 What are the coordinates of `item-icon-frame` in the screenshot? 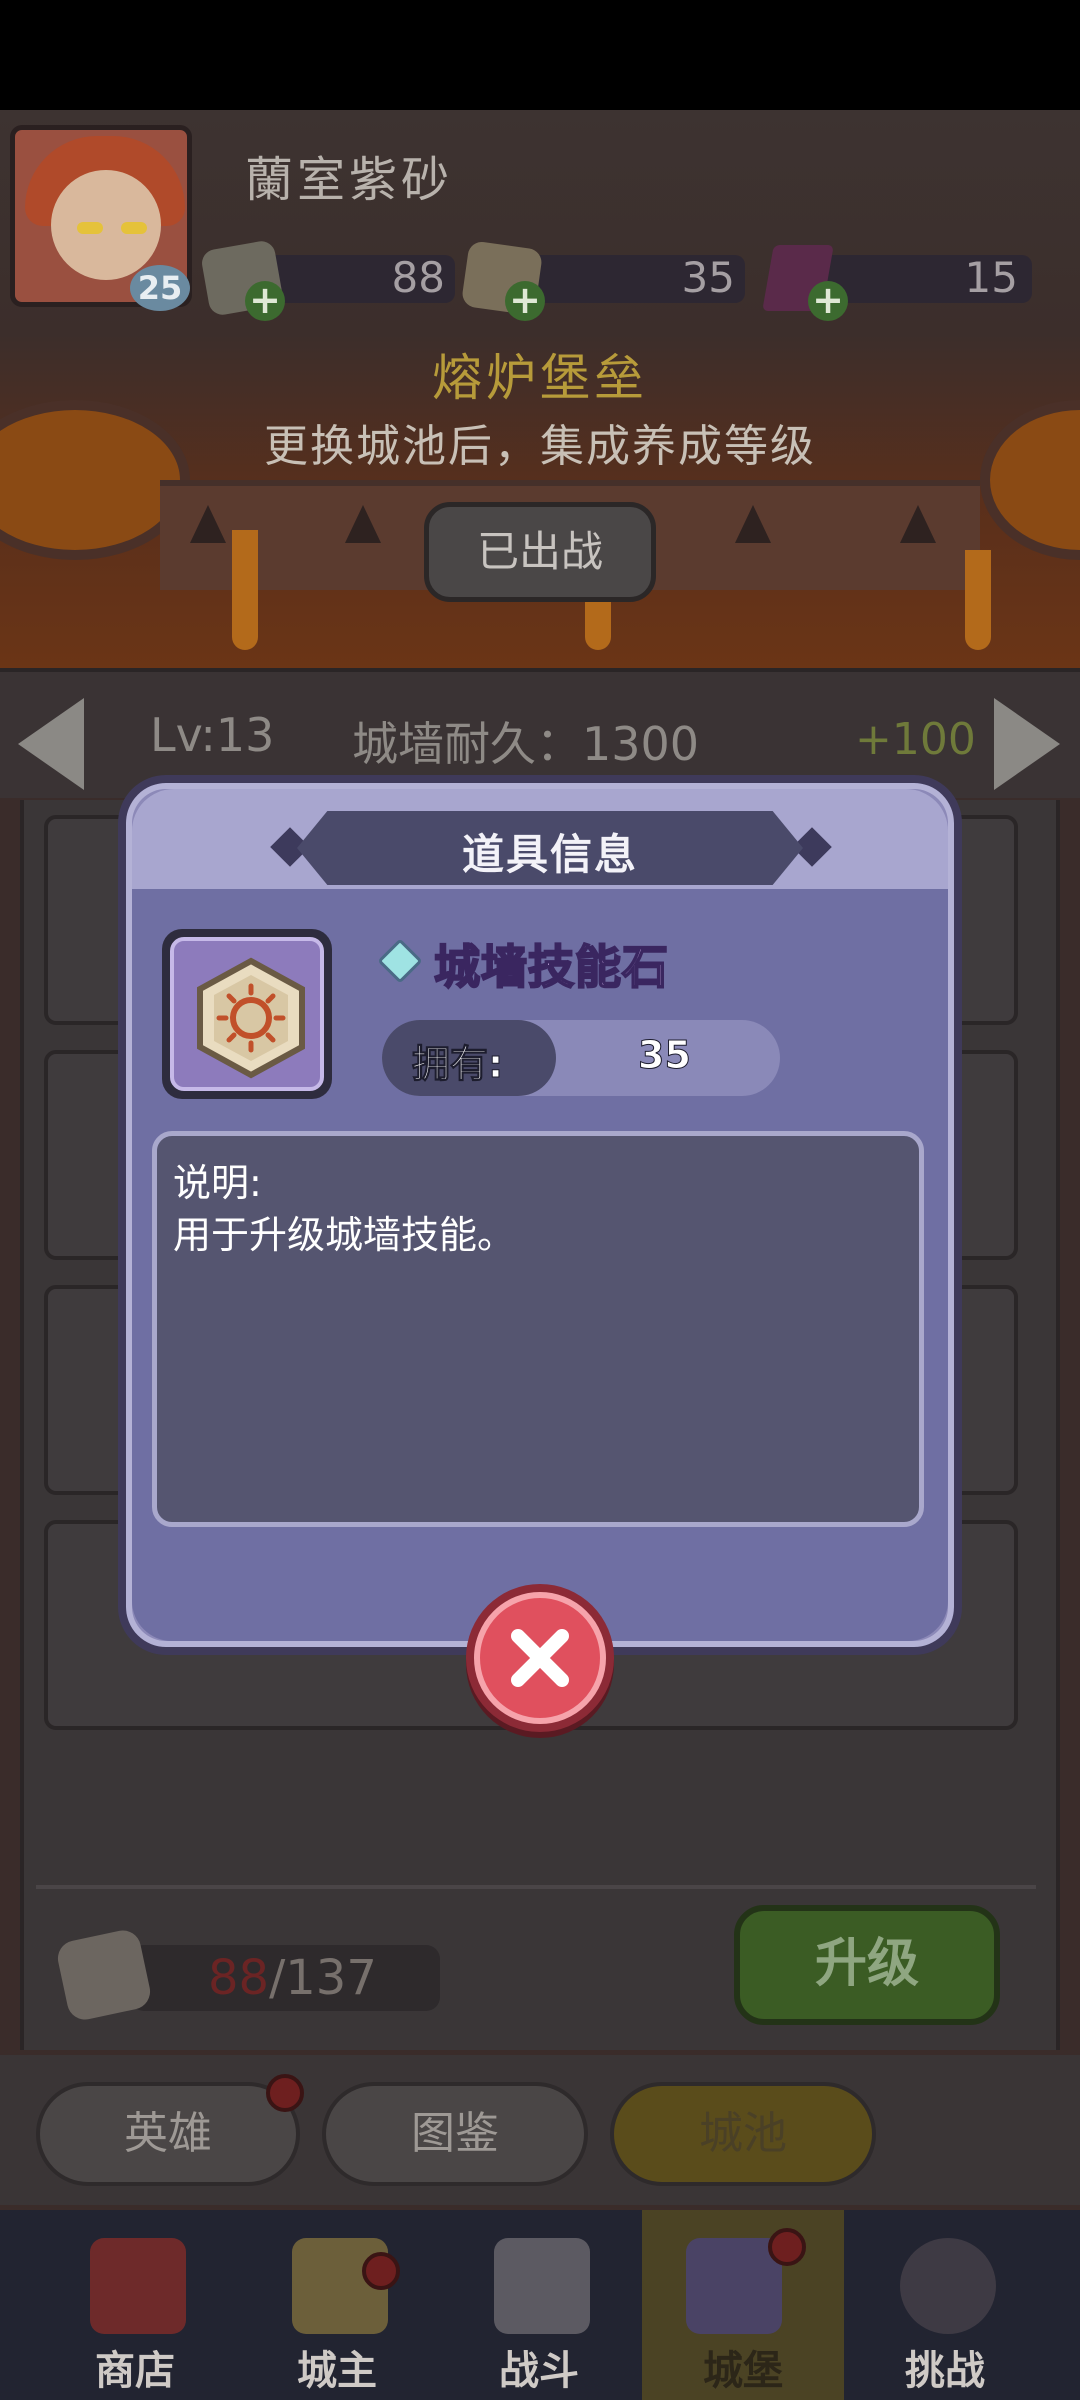 It's located at (247, 1014).